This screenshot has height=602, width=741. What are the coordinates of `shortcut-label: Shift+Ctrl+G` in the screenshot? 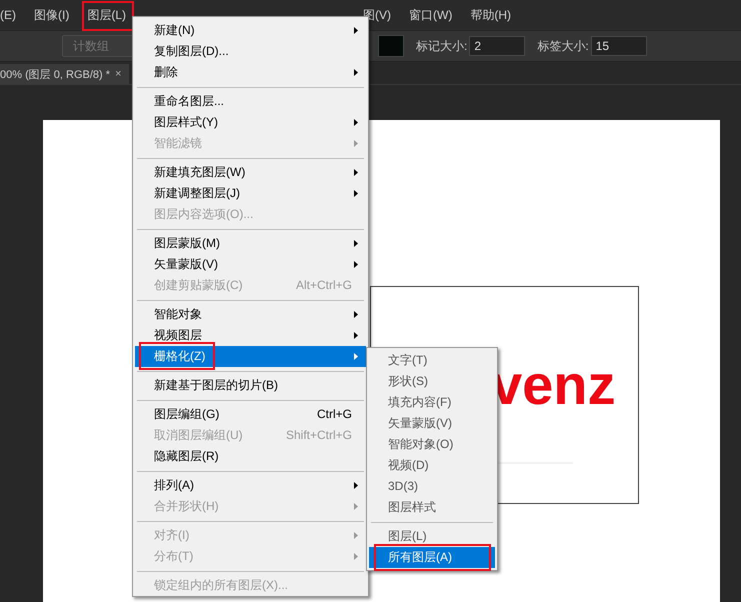 It's located at (319, 435).